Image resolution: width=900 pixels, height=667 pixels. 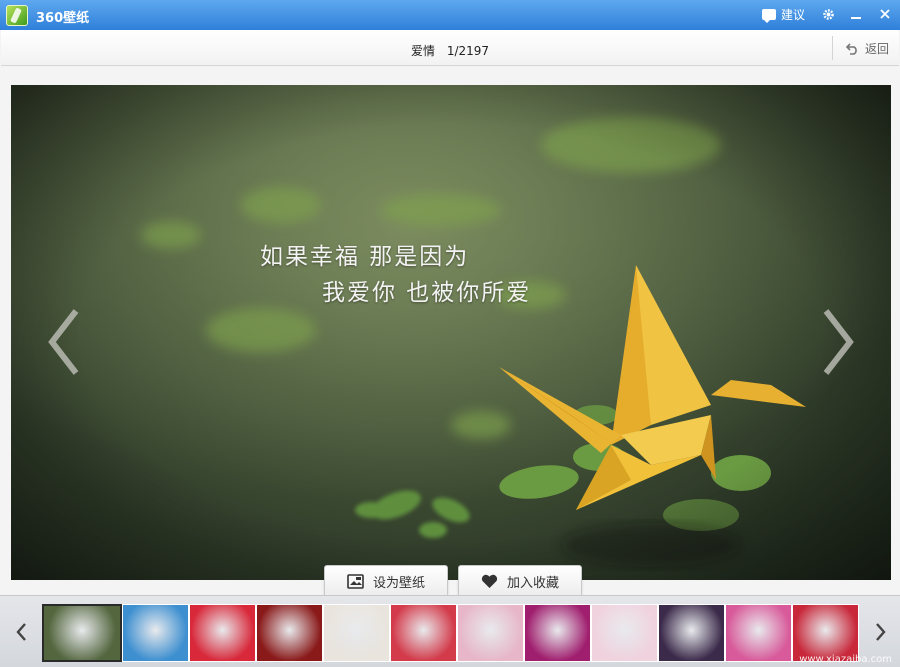 What do you see at coordinates (845, 659) in the screenshot?
I see `watermark: www.xiazaiba.com` at bounding box center [845, 659].